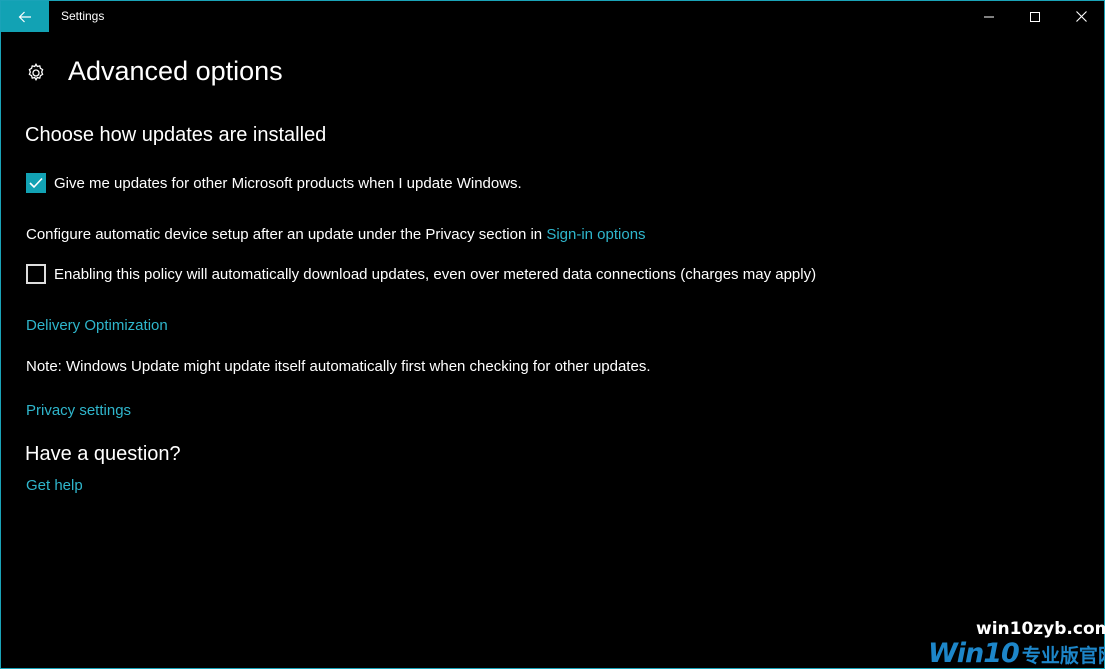 This screenshot has height=669, width=1105. I want to click on watermark-brand-cn: 专业版官网, so click(1063, 656).